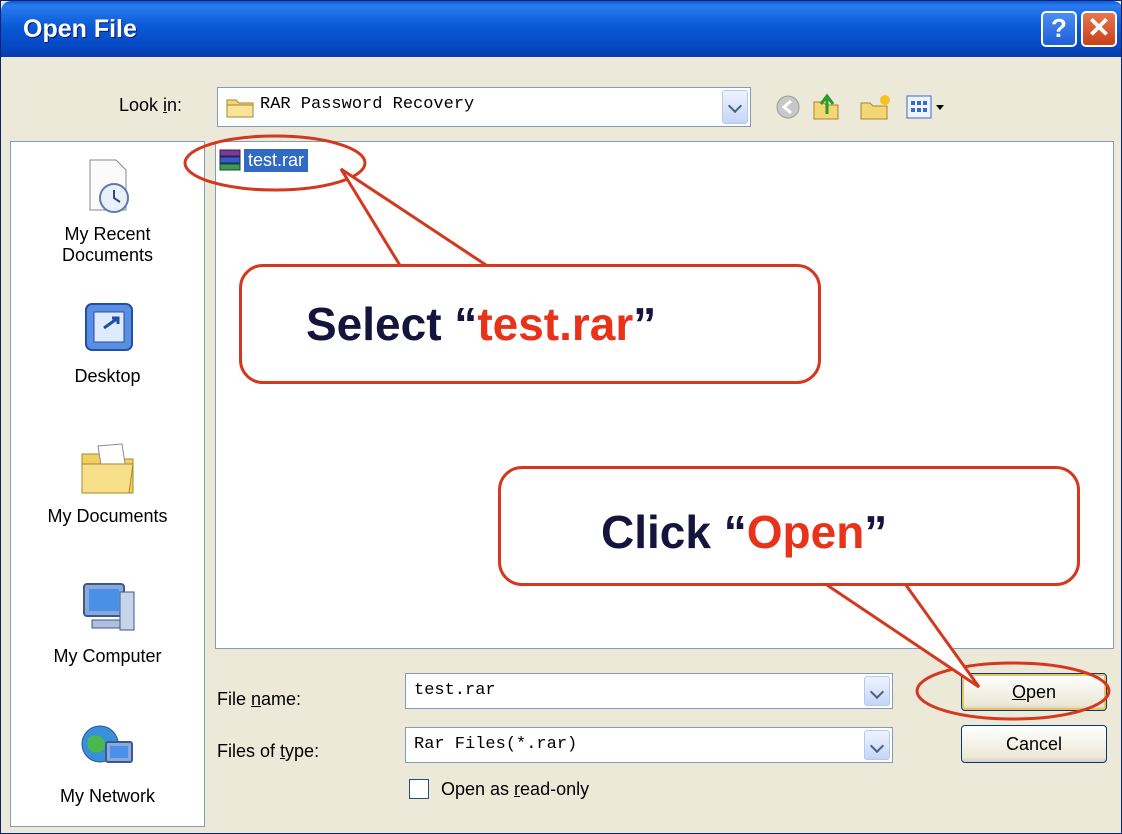 The image size is (1122, 834). Describe the element at coordinates (1034, 692) in the screenshot. I see `open-button: Open` at that location.